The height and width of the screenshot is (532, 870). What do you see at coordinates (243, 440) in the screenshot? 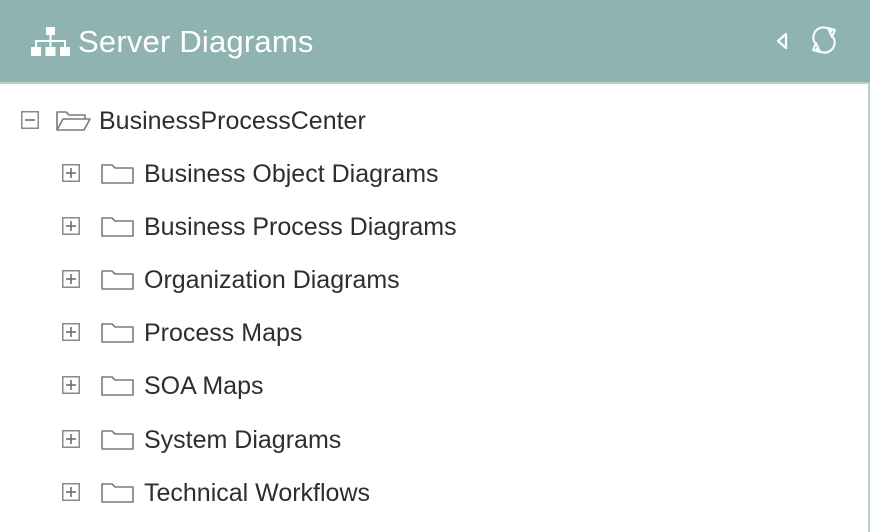
I see `tree-node-label: System Diagrams` at bounding box center [243, 440].